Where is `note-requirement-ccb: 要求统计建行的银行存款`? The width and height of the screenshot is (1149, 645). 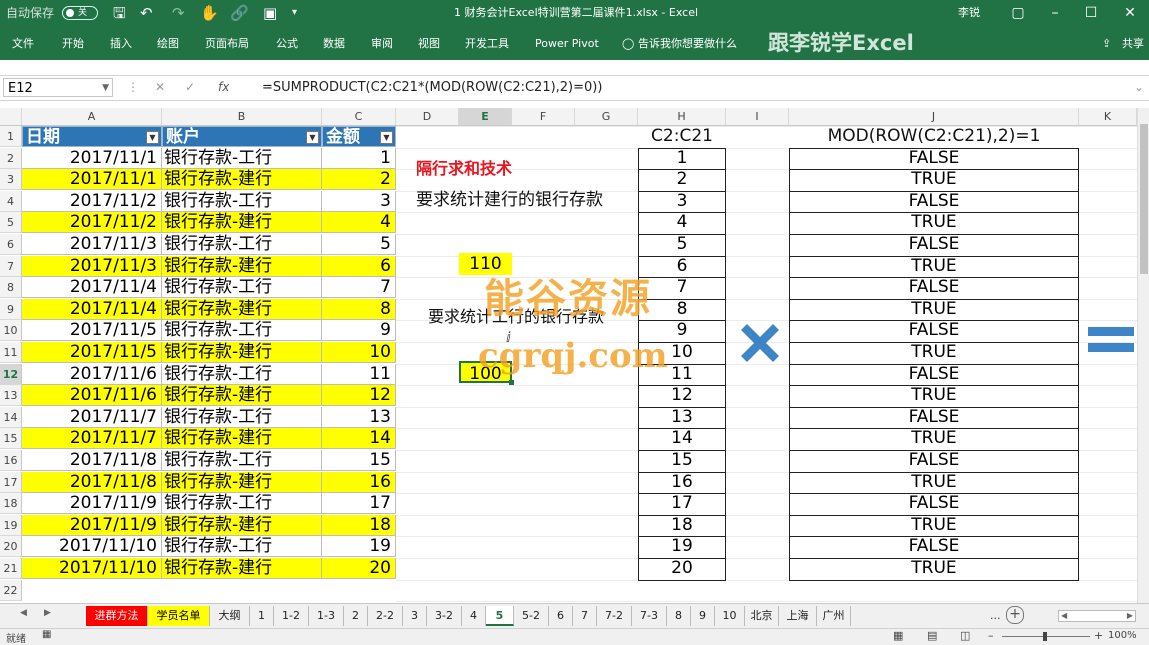
note-requirement-ccb: 要求统计建行的银行存款 is located at coordinates (509, 200).